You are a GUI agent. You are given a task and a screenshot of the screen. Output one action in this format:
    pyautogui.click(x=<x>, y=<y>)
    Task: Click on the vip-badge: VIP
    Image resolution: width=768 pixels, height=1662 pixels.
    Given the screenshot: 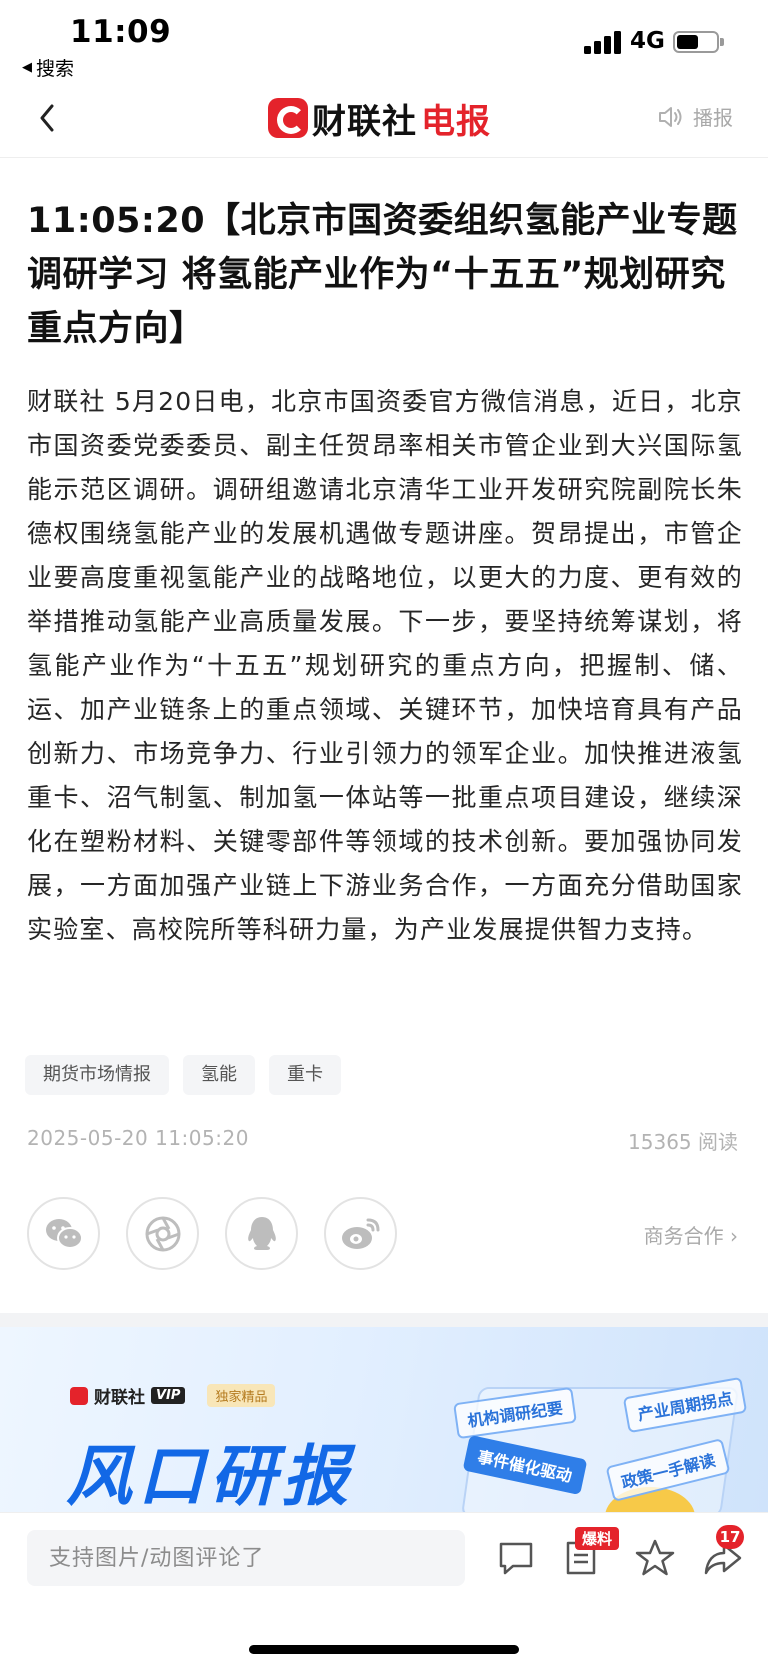 What is the action you would take?
    pyautogui.click(x=168, y=1395)
    